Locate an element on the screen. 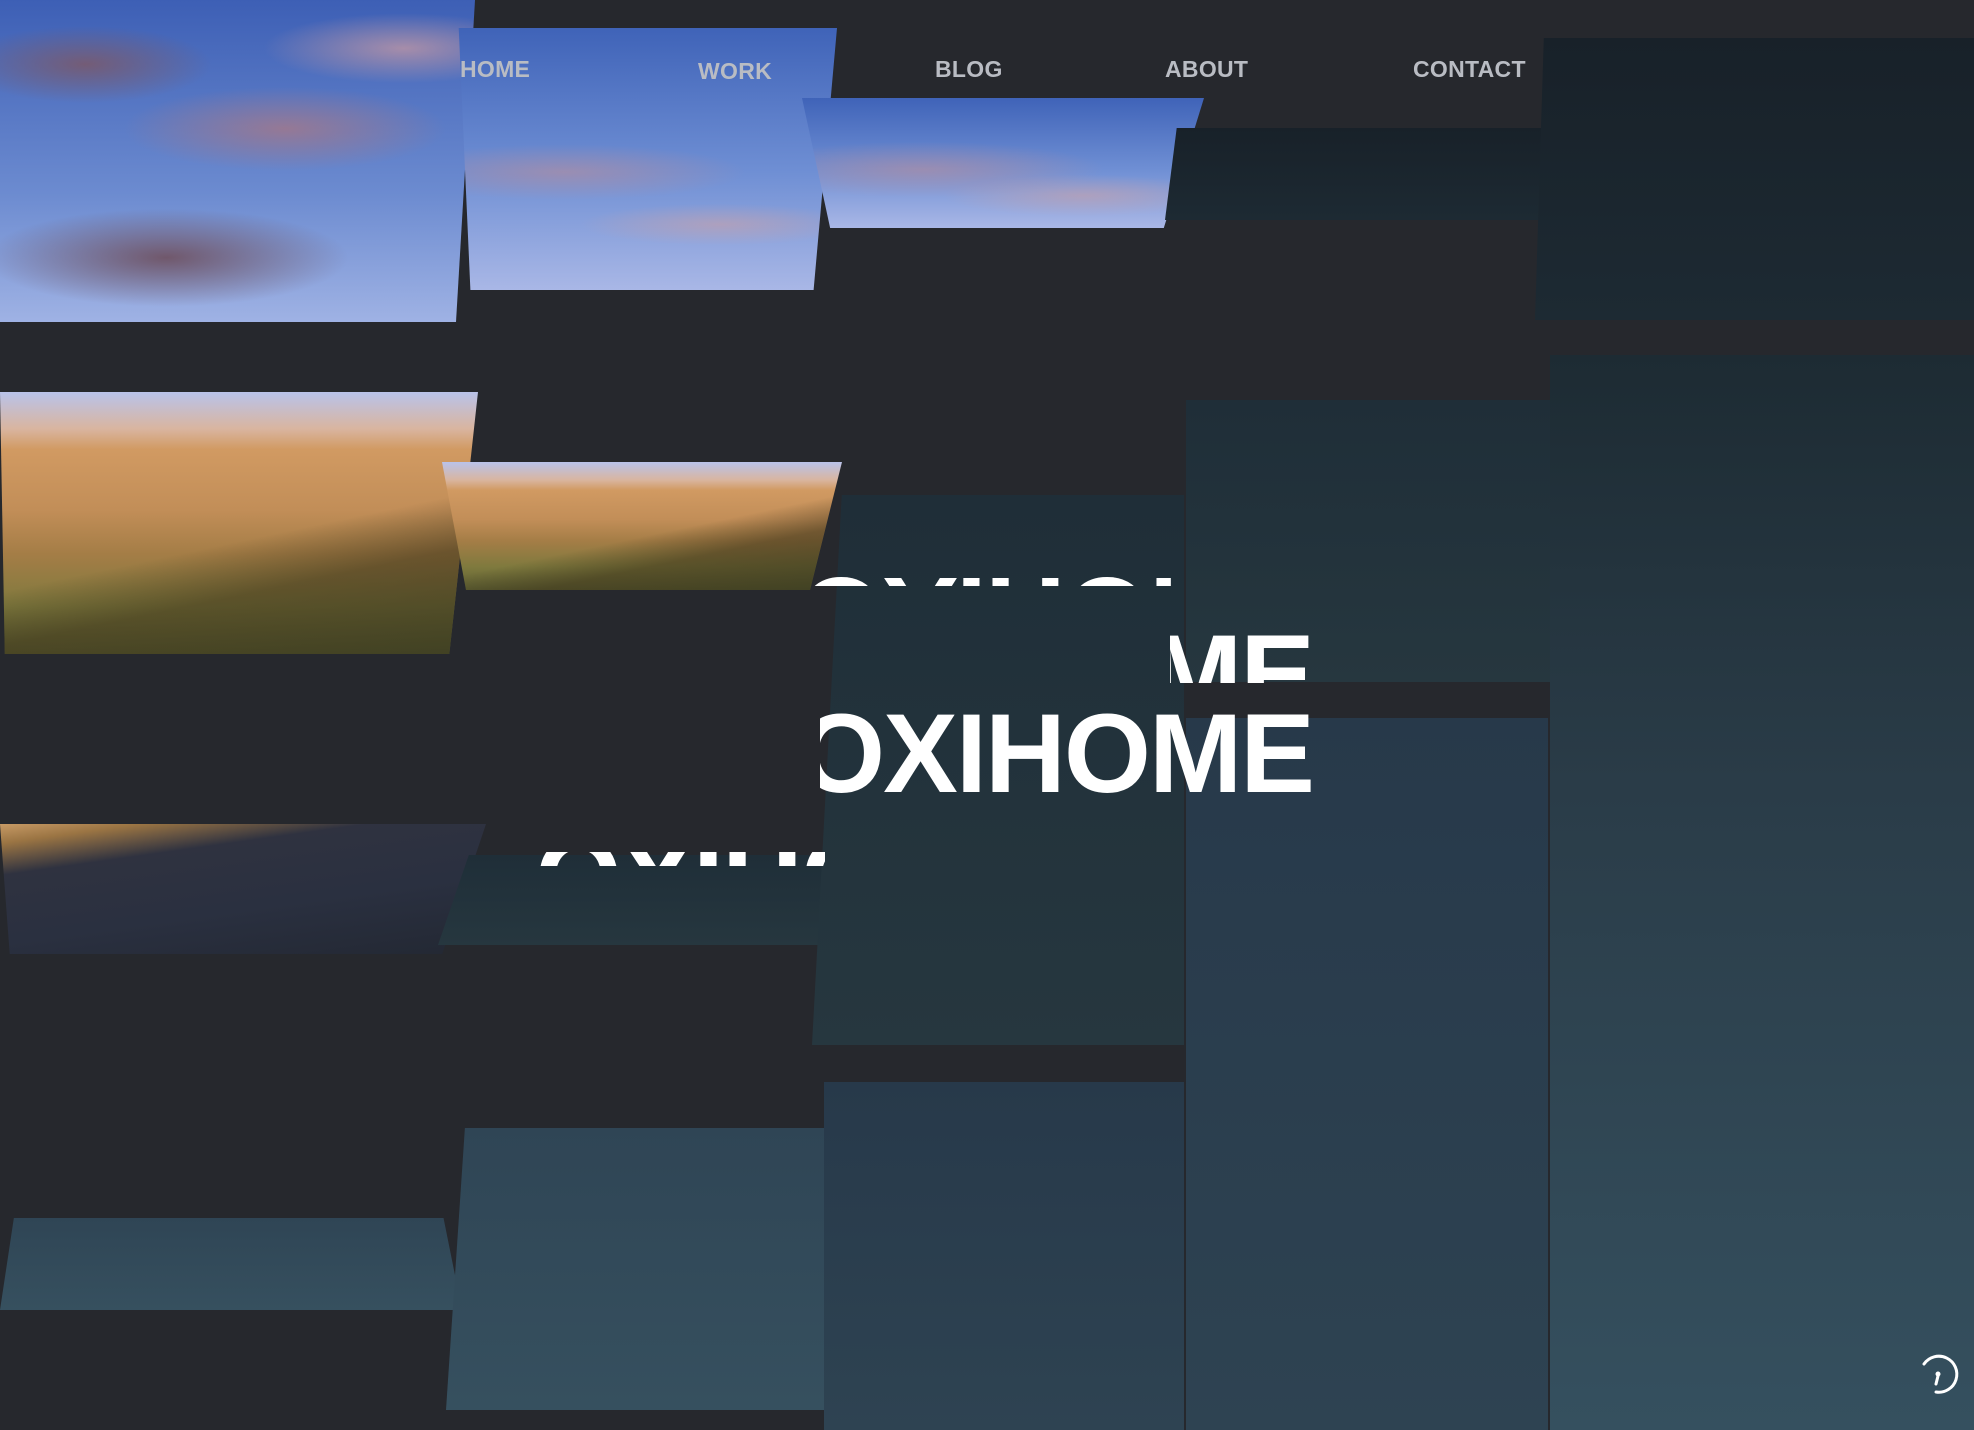  nav-about-link: ABOUT is located at coordinates (1206, 69).